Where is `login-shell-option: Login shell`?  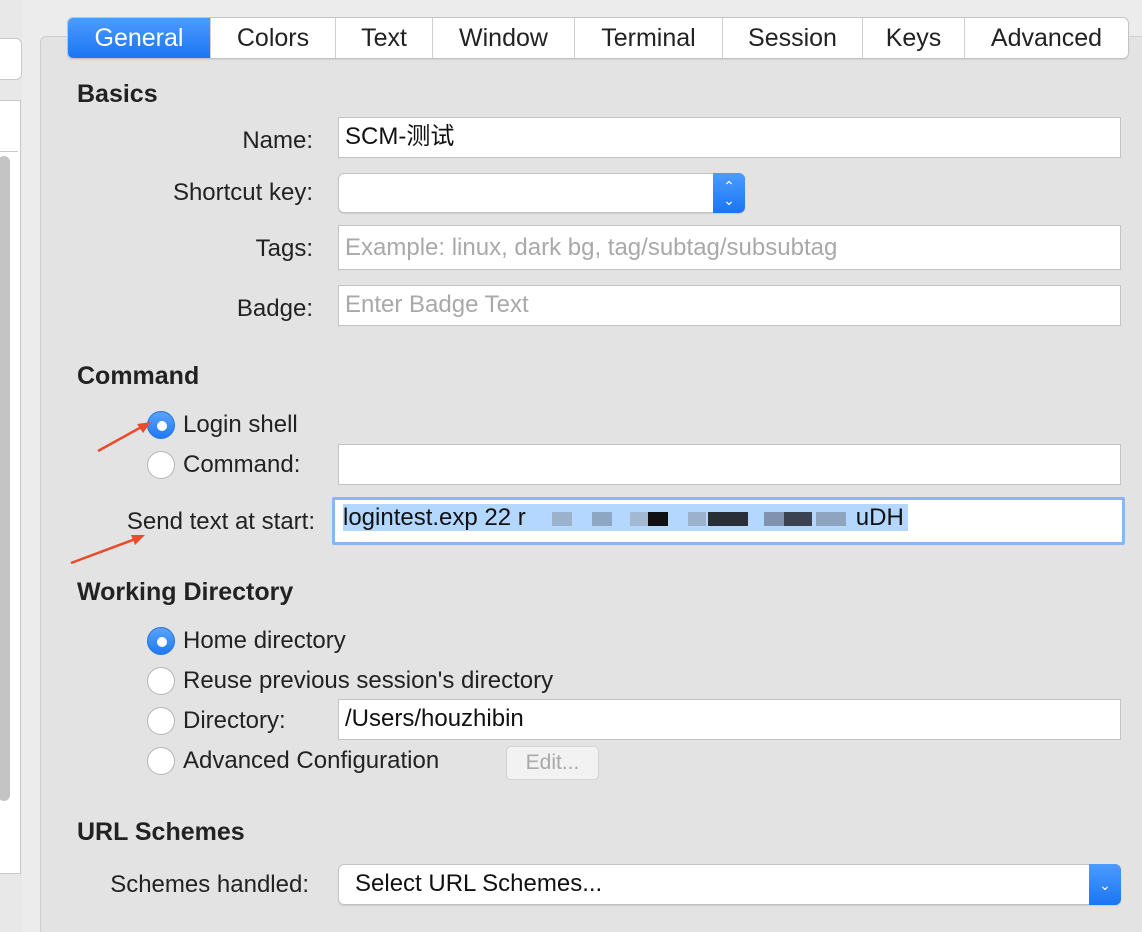
login-shell-option: Login shell is located at coordinates (222, 425).